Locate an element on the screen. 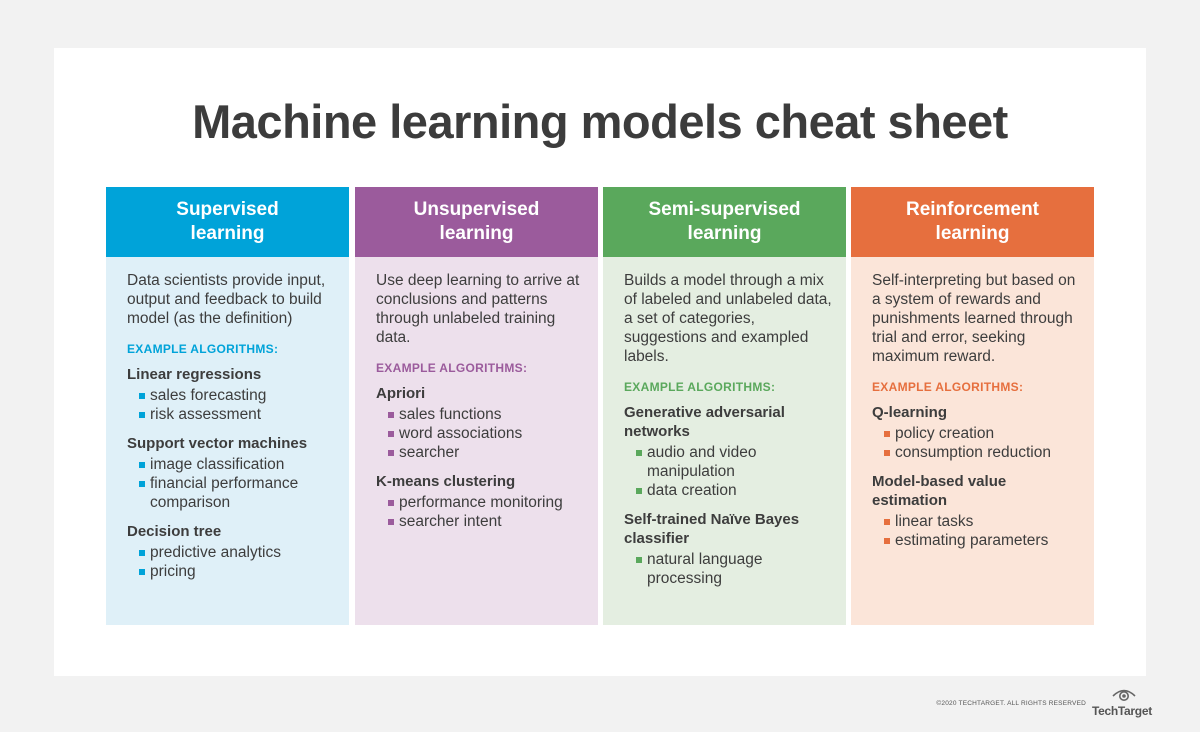  eye-icon is located at coordinates (1124, 695).